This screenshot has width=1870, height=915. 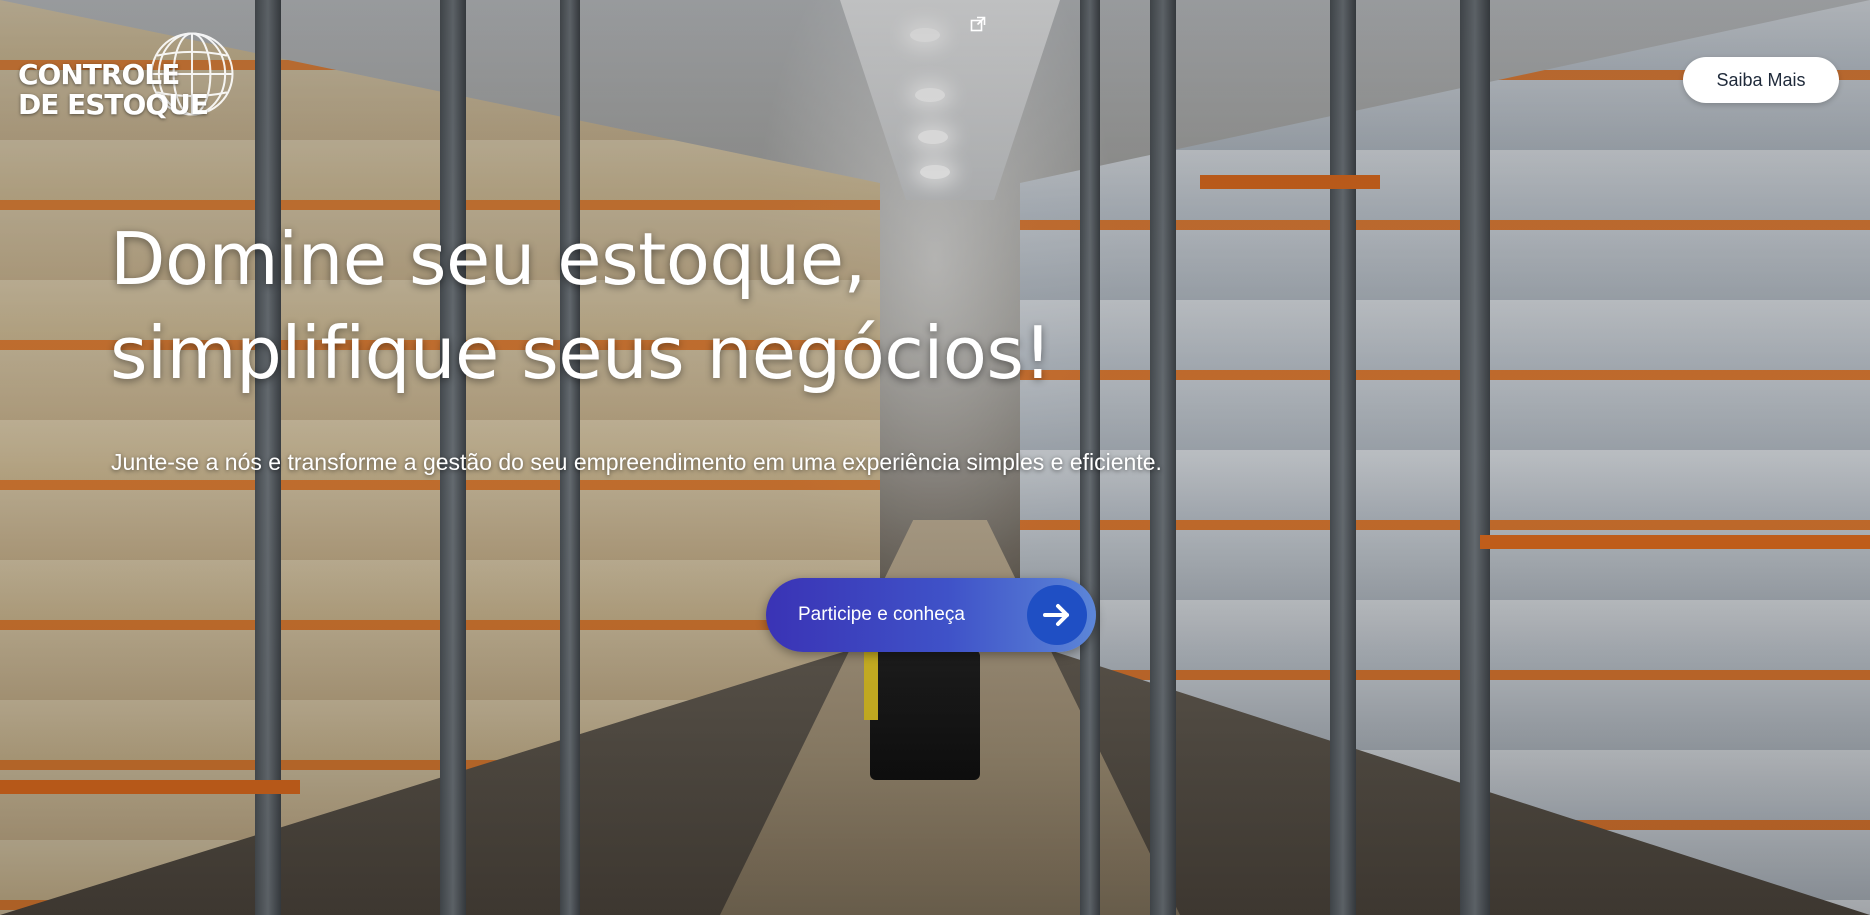 I want to click on hero-title-line1: Domine seu estoque,, so click(x=488, y=259).